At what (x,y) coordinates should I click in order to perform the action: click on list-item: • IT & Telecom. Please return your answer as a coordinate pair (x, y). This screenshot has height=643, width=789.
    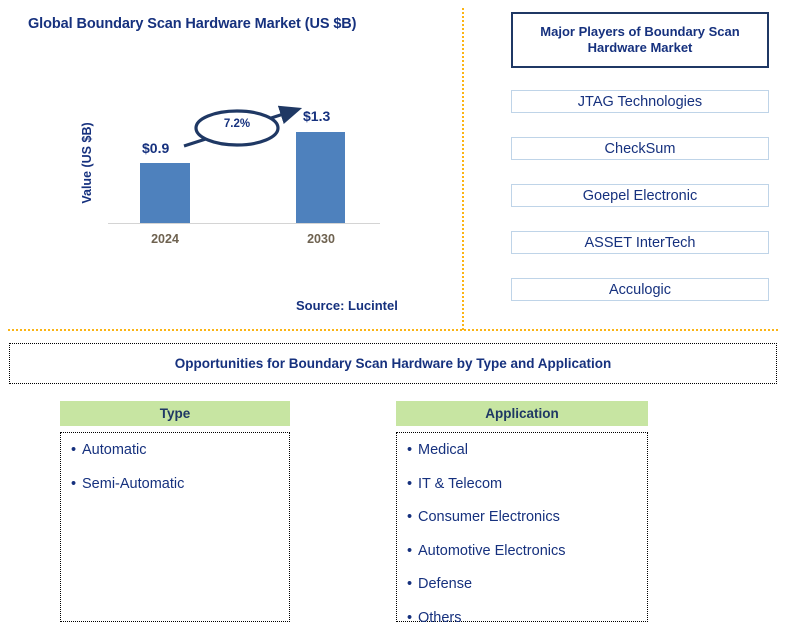
    Looking at the image, I should click on (527, 483).